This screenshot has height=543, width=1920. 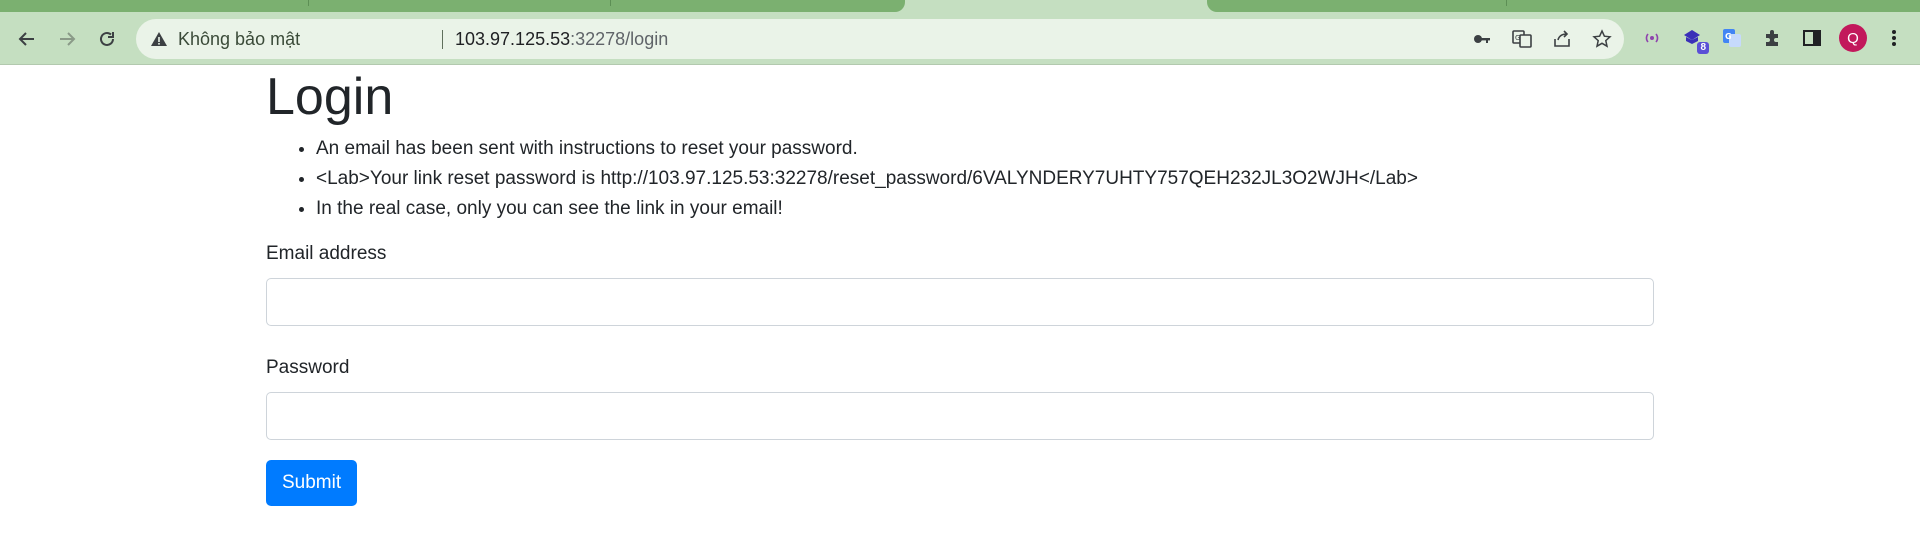 I want to click on google-translate-extension: G, so click(x=1732, y=38).